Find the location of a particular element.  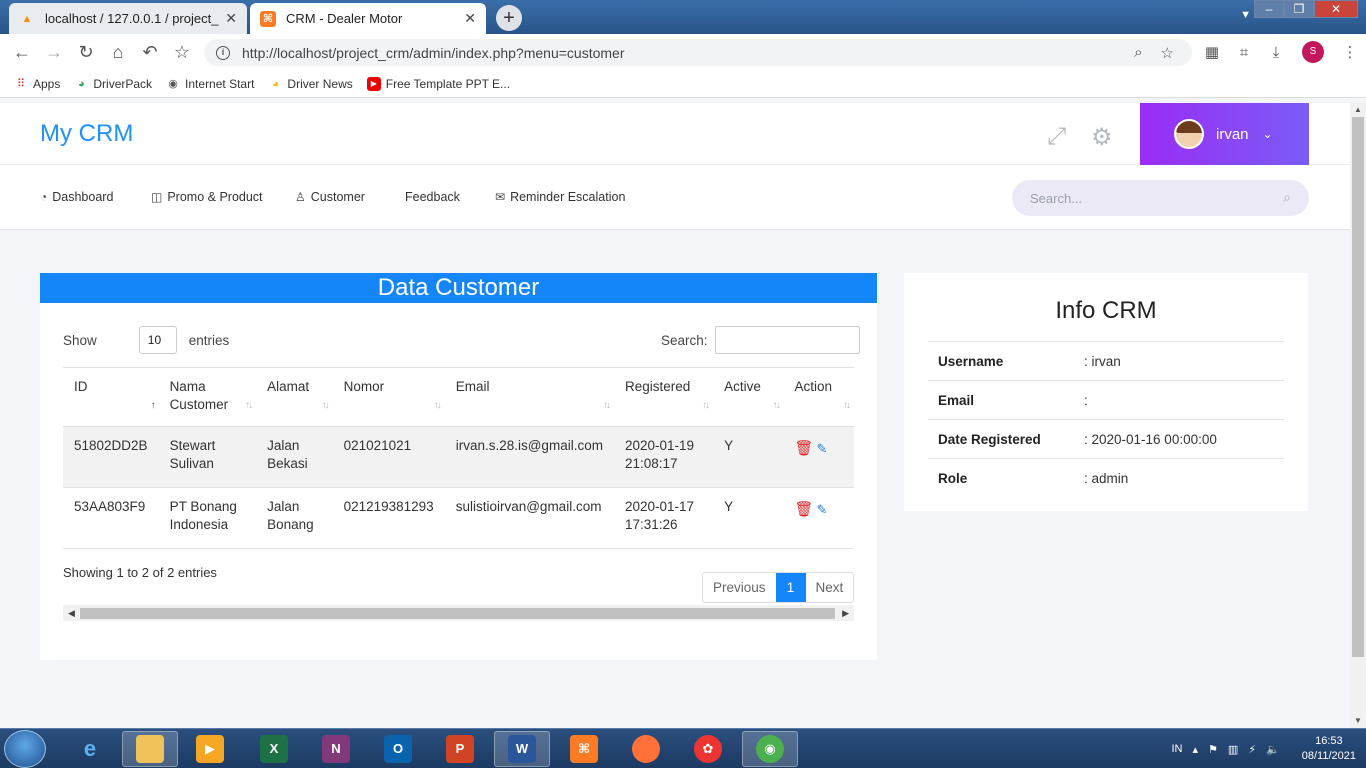

volume-icon: 🔈 is located at coordinates (1273, 749).